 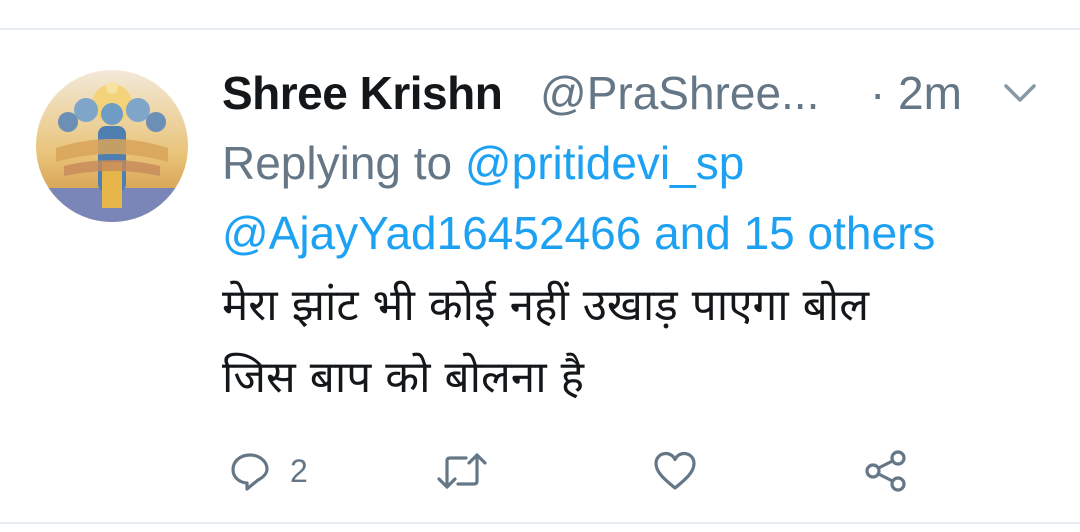 What do you see at coordinates (362, 93) in the screenshot?
I see `display-name: Shree Krishn` at bounding box center [362, 93].